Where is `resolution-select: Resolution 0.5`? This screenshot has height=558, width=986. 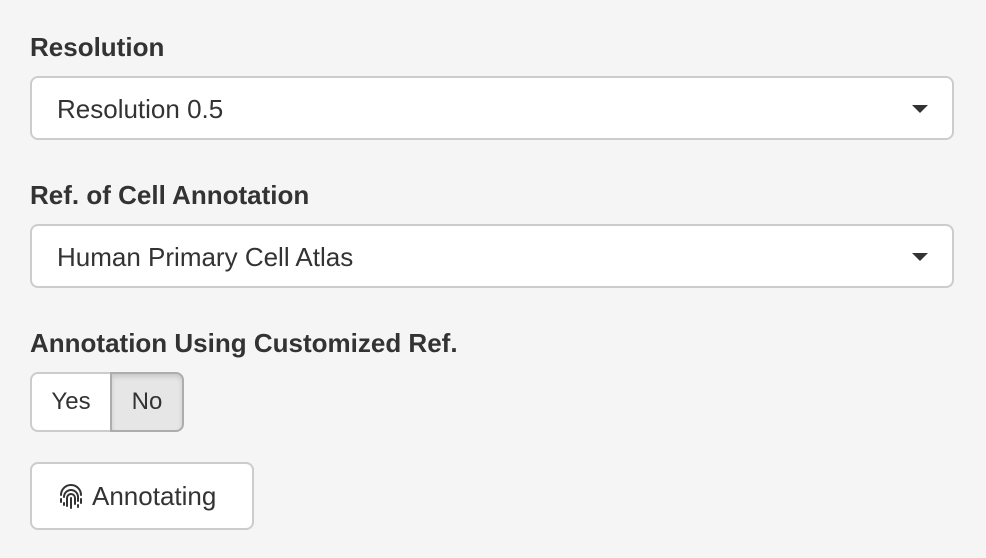 resolution-select: Resolution 0.5 is located at coordinates (492, 108).